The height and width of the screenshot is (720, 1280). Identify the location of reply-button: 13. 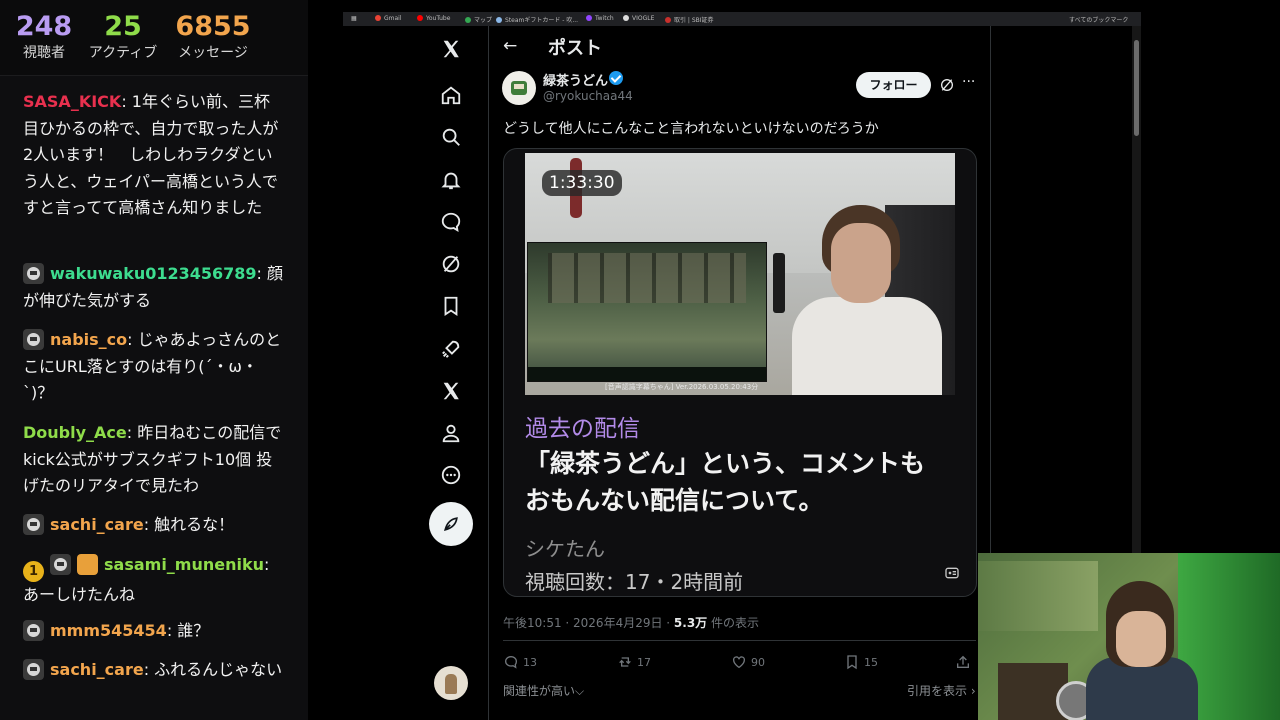
(520, 662).